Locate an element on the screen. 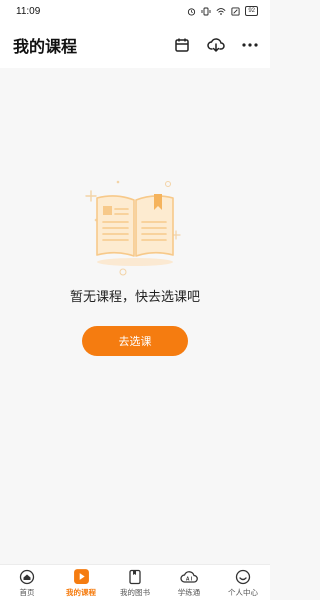  alarm-icon is located at coordinates (192, 11).